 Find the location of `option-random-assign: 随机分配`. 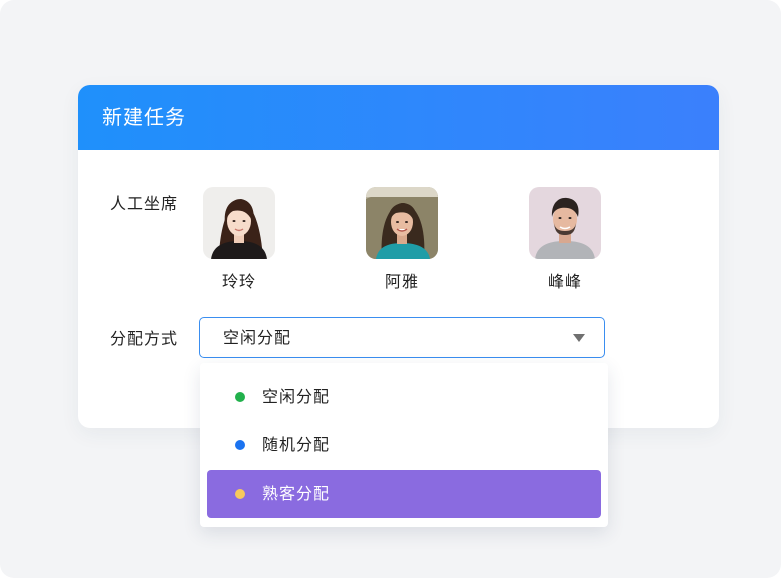

option-random-assign: 随机分配 is located at coordinates (404, 445).